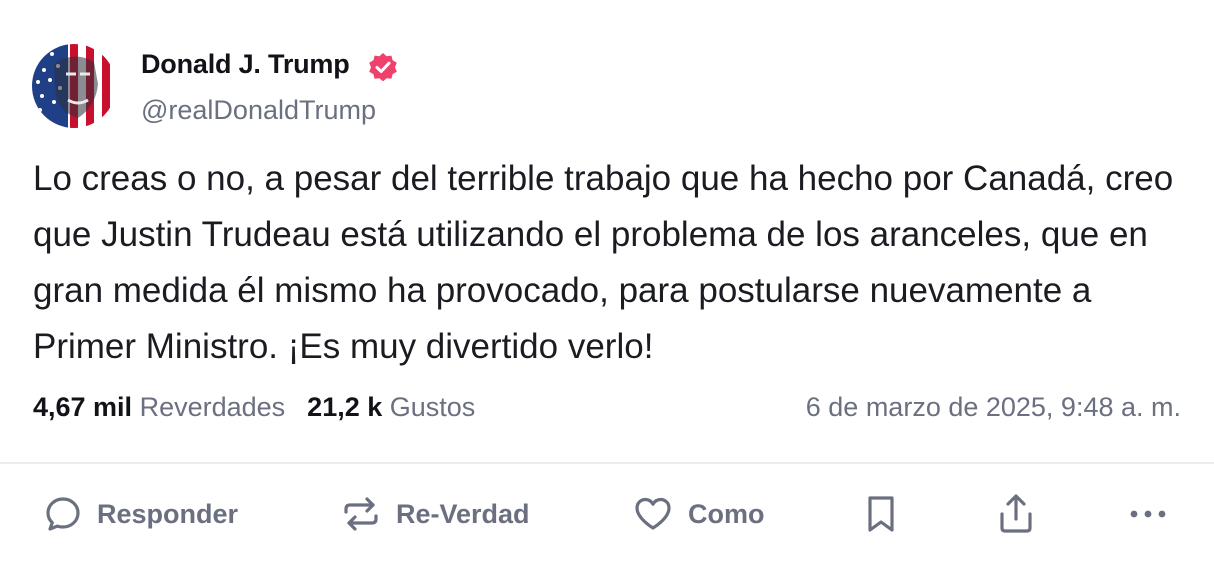 Image resolution: width=1214 pixels, height=572 pixels. Describe the element at coordinates (383, 68) in the screenshot. I see `verified-badge-icon` at that location.